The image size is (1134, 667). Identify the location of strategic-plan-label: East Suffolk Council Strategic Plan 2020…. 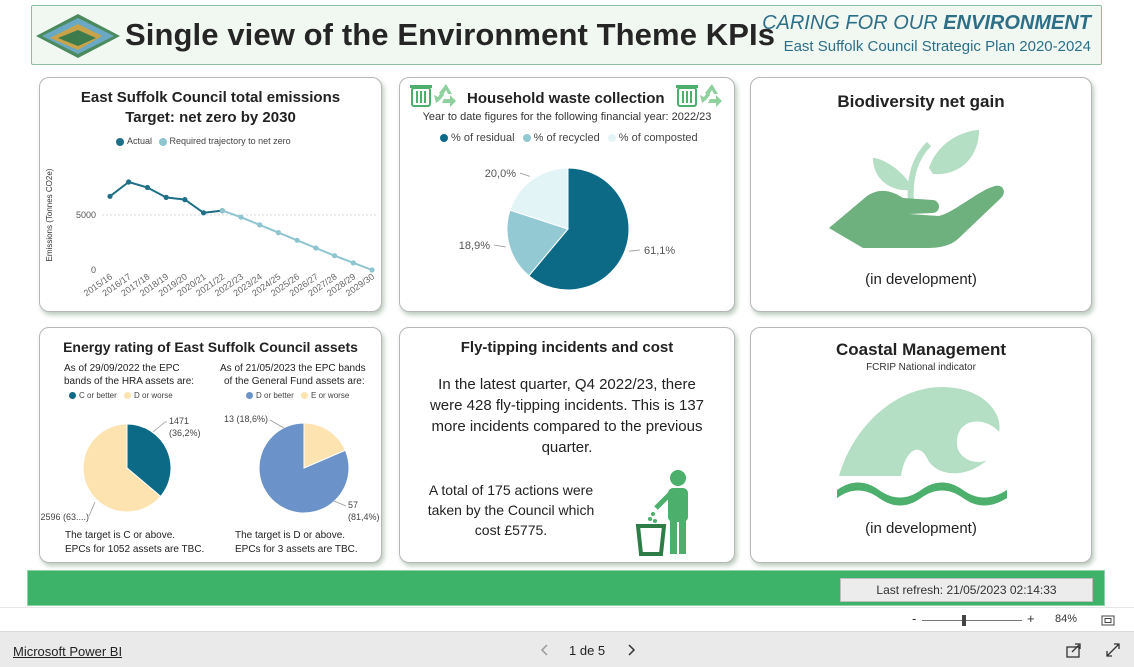
(937, 46).